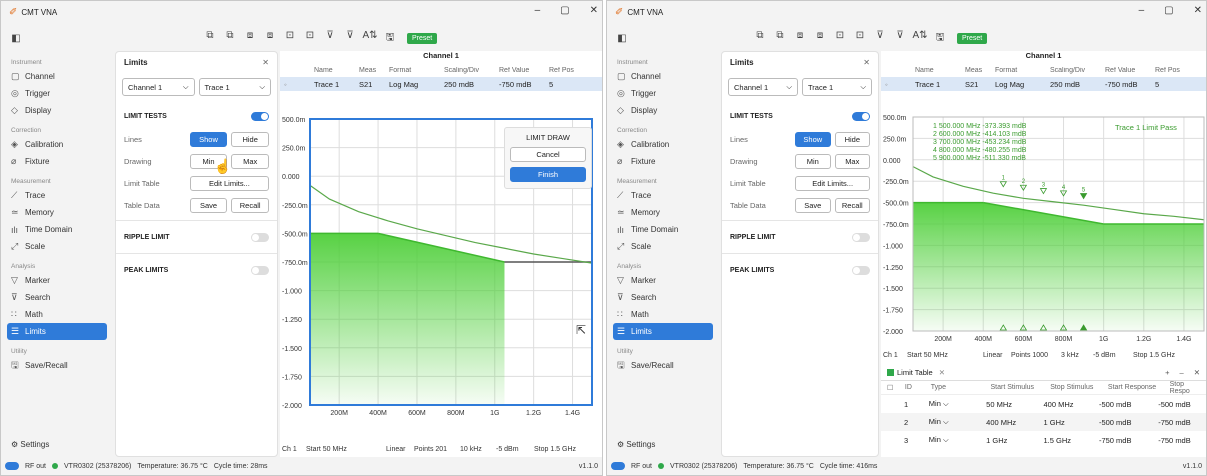 The height and width of the screenshot is (476, 1207). Describe the element at coordinates (1083, 196) in the screenshot. I see `marker-5-icon` at that location.